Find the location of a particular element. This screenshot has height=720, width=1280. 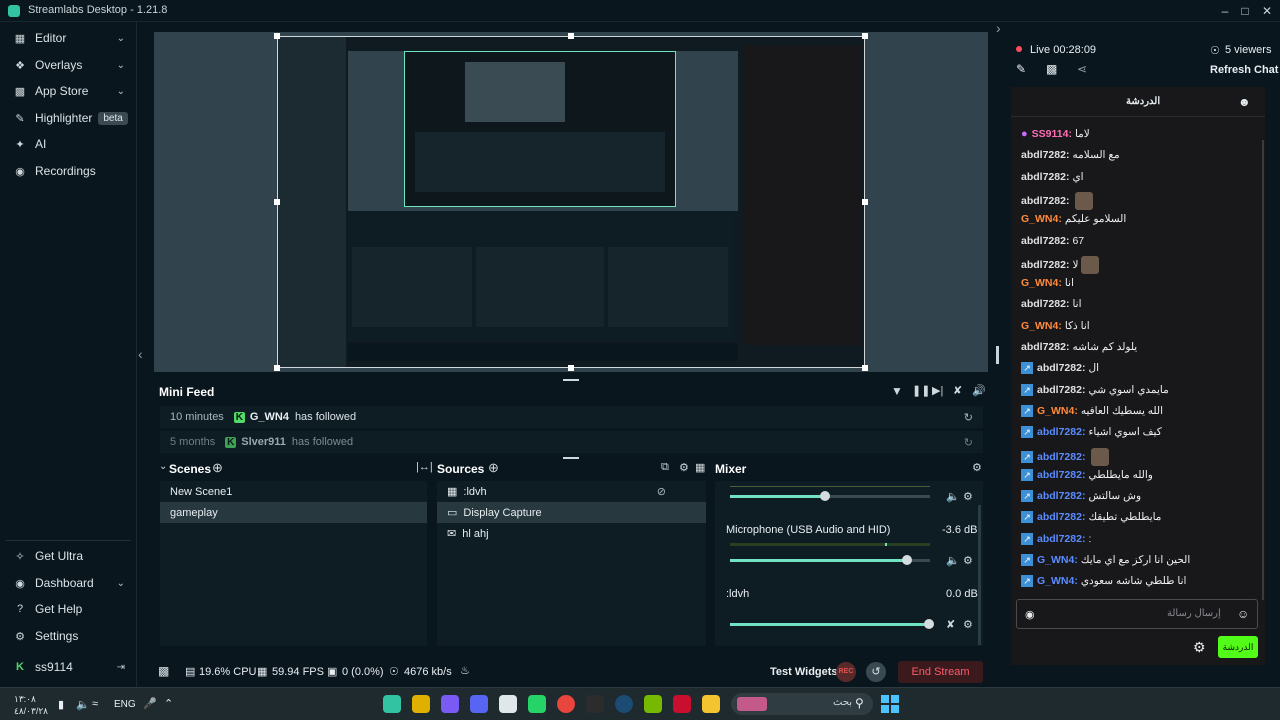

chat-scrollbar is located at coordinates (1263, 370).